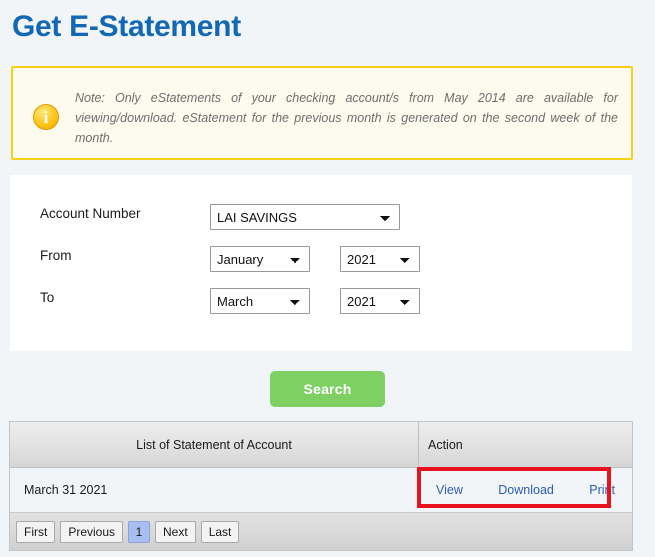 The height and width of the screenshot is (557, 655). Describe the element at coordinates (126, 26) in the screenshot. I see `page-title: Get E-Statement` at that location.